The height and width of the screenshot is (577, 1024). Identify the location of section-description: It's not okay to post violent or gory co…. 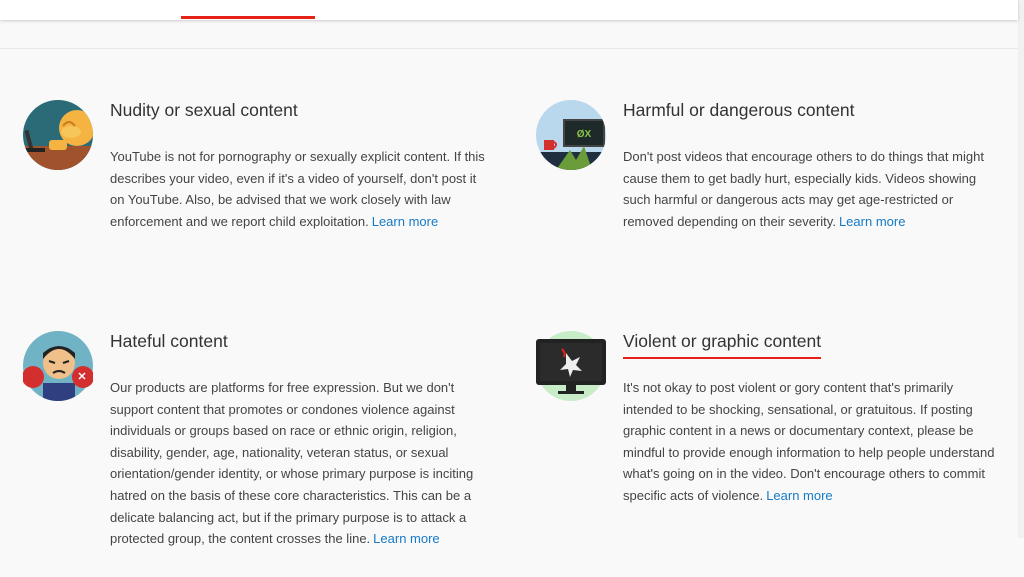
(813, 442).